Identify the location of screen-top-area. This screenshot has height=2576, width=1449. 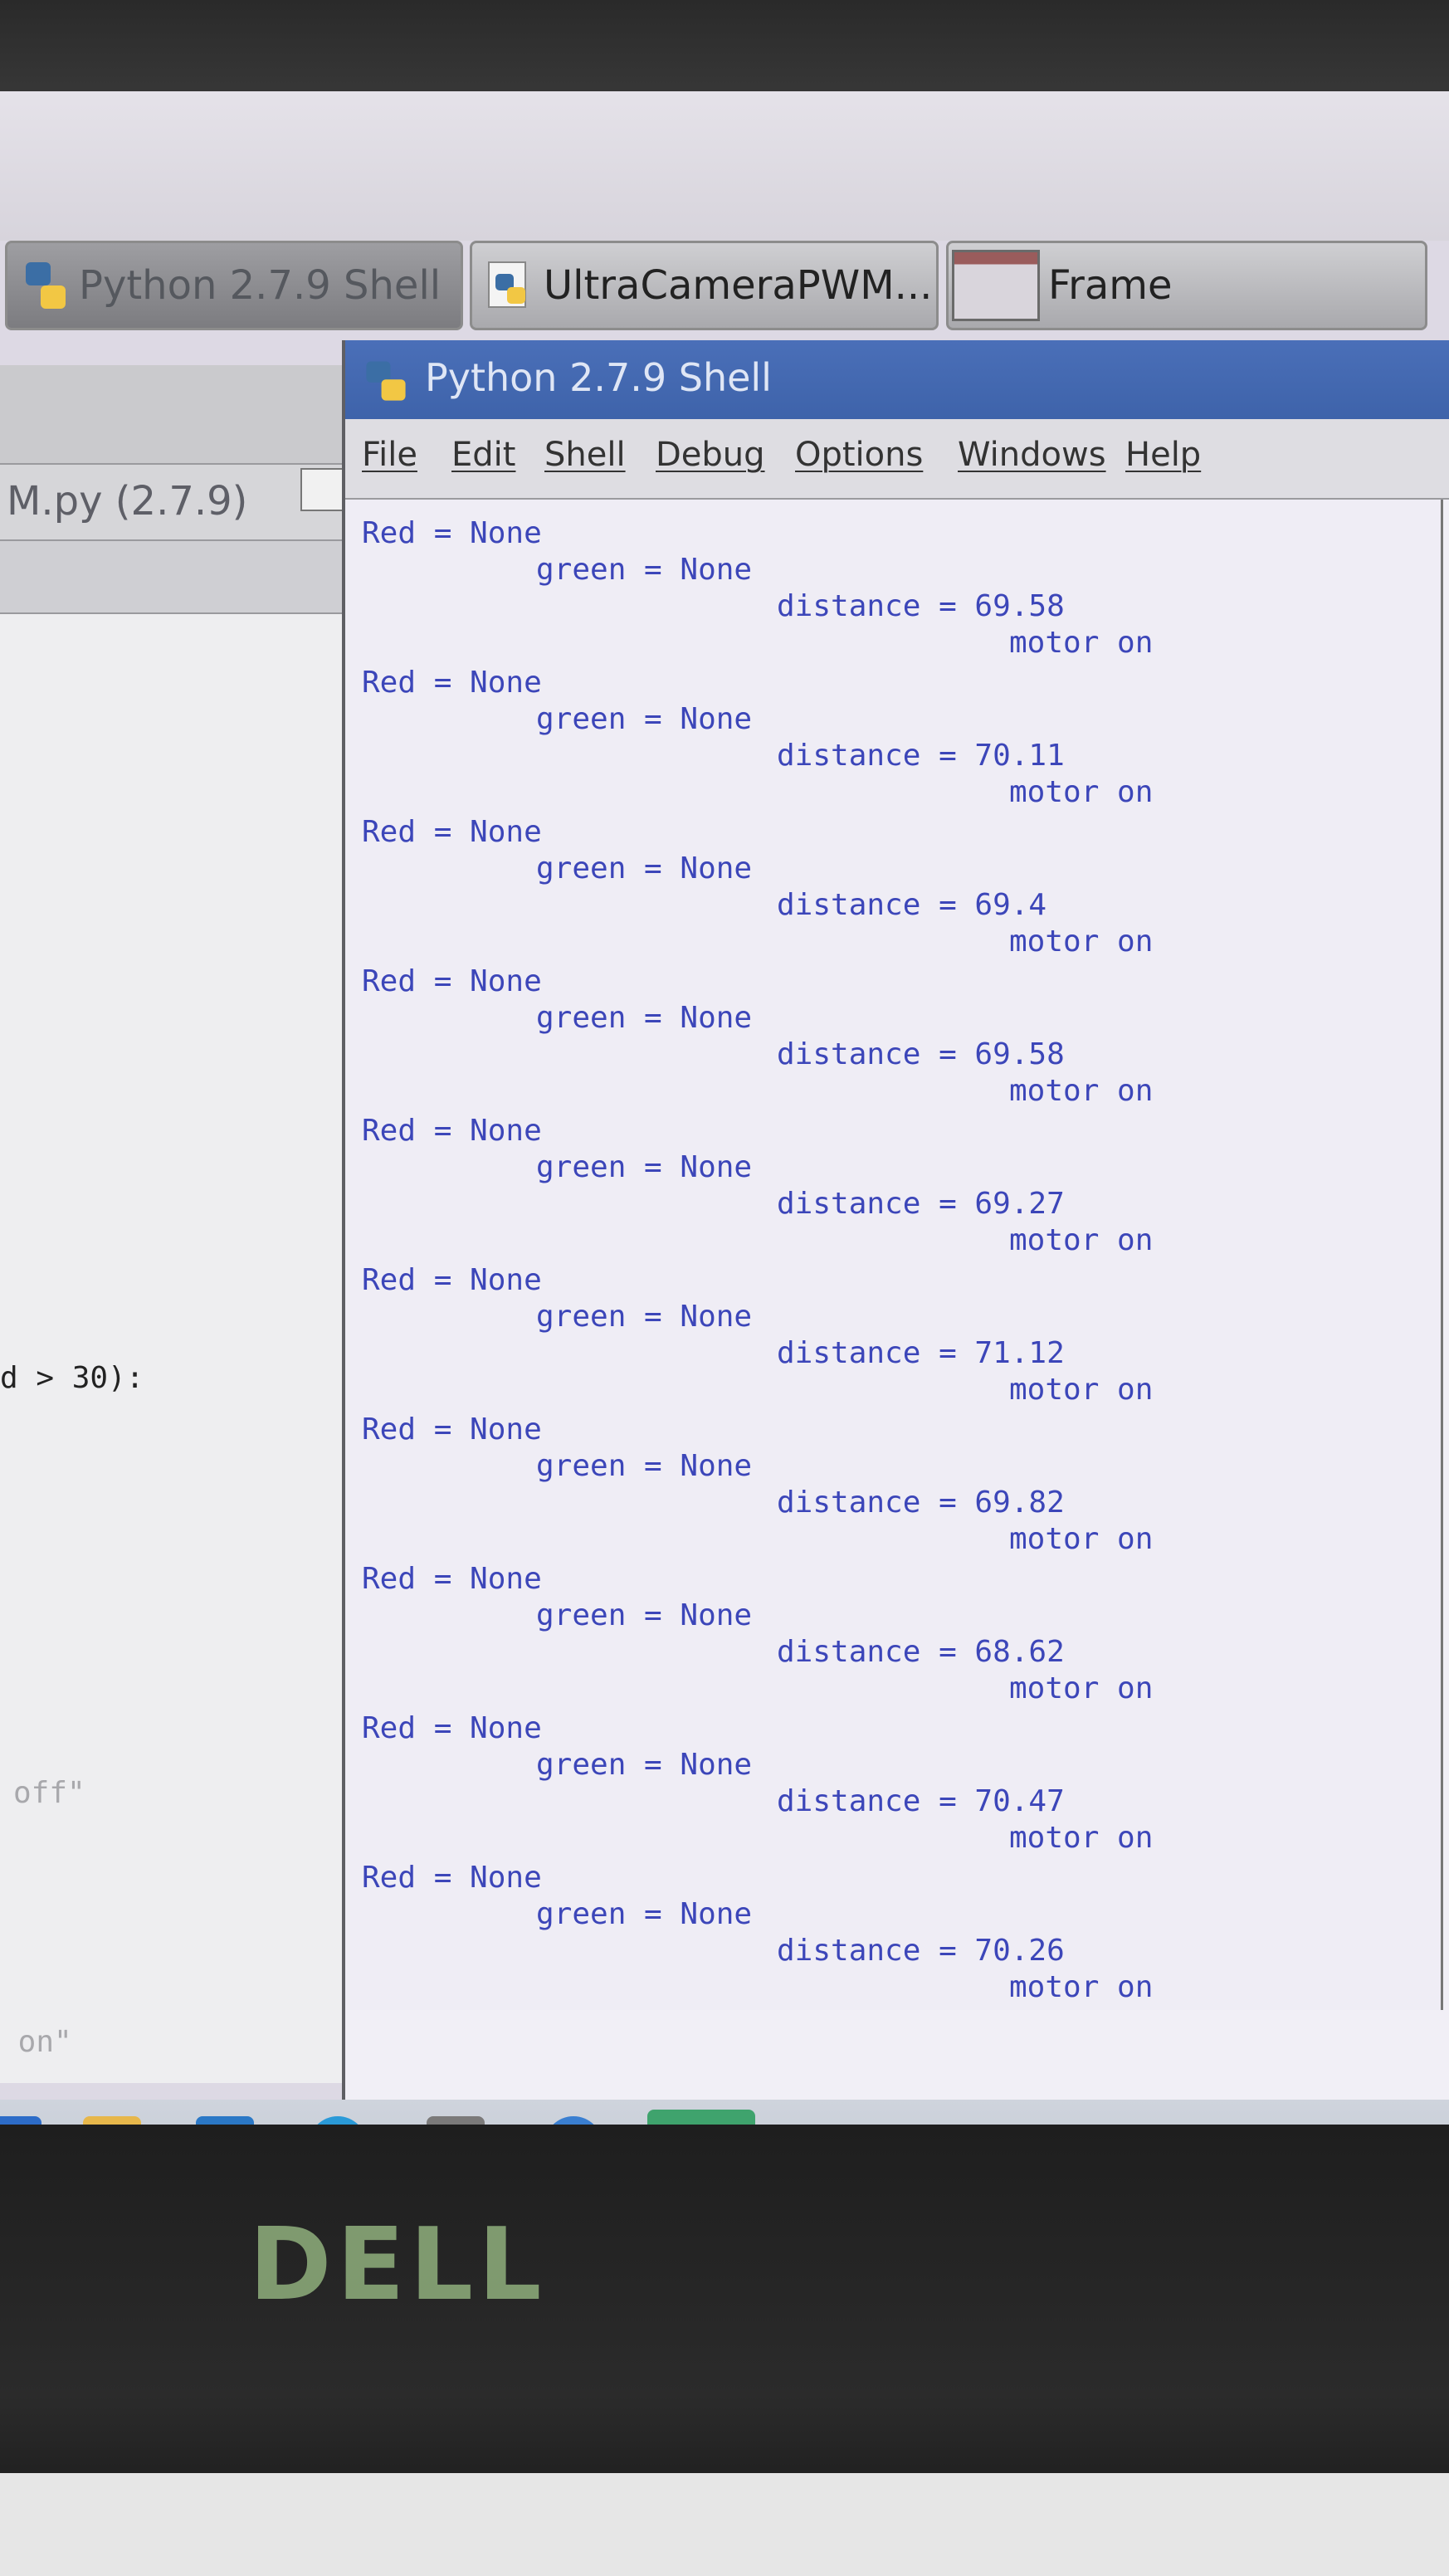
(724, 166).